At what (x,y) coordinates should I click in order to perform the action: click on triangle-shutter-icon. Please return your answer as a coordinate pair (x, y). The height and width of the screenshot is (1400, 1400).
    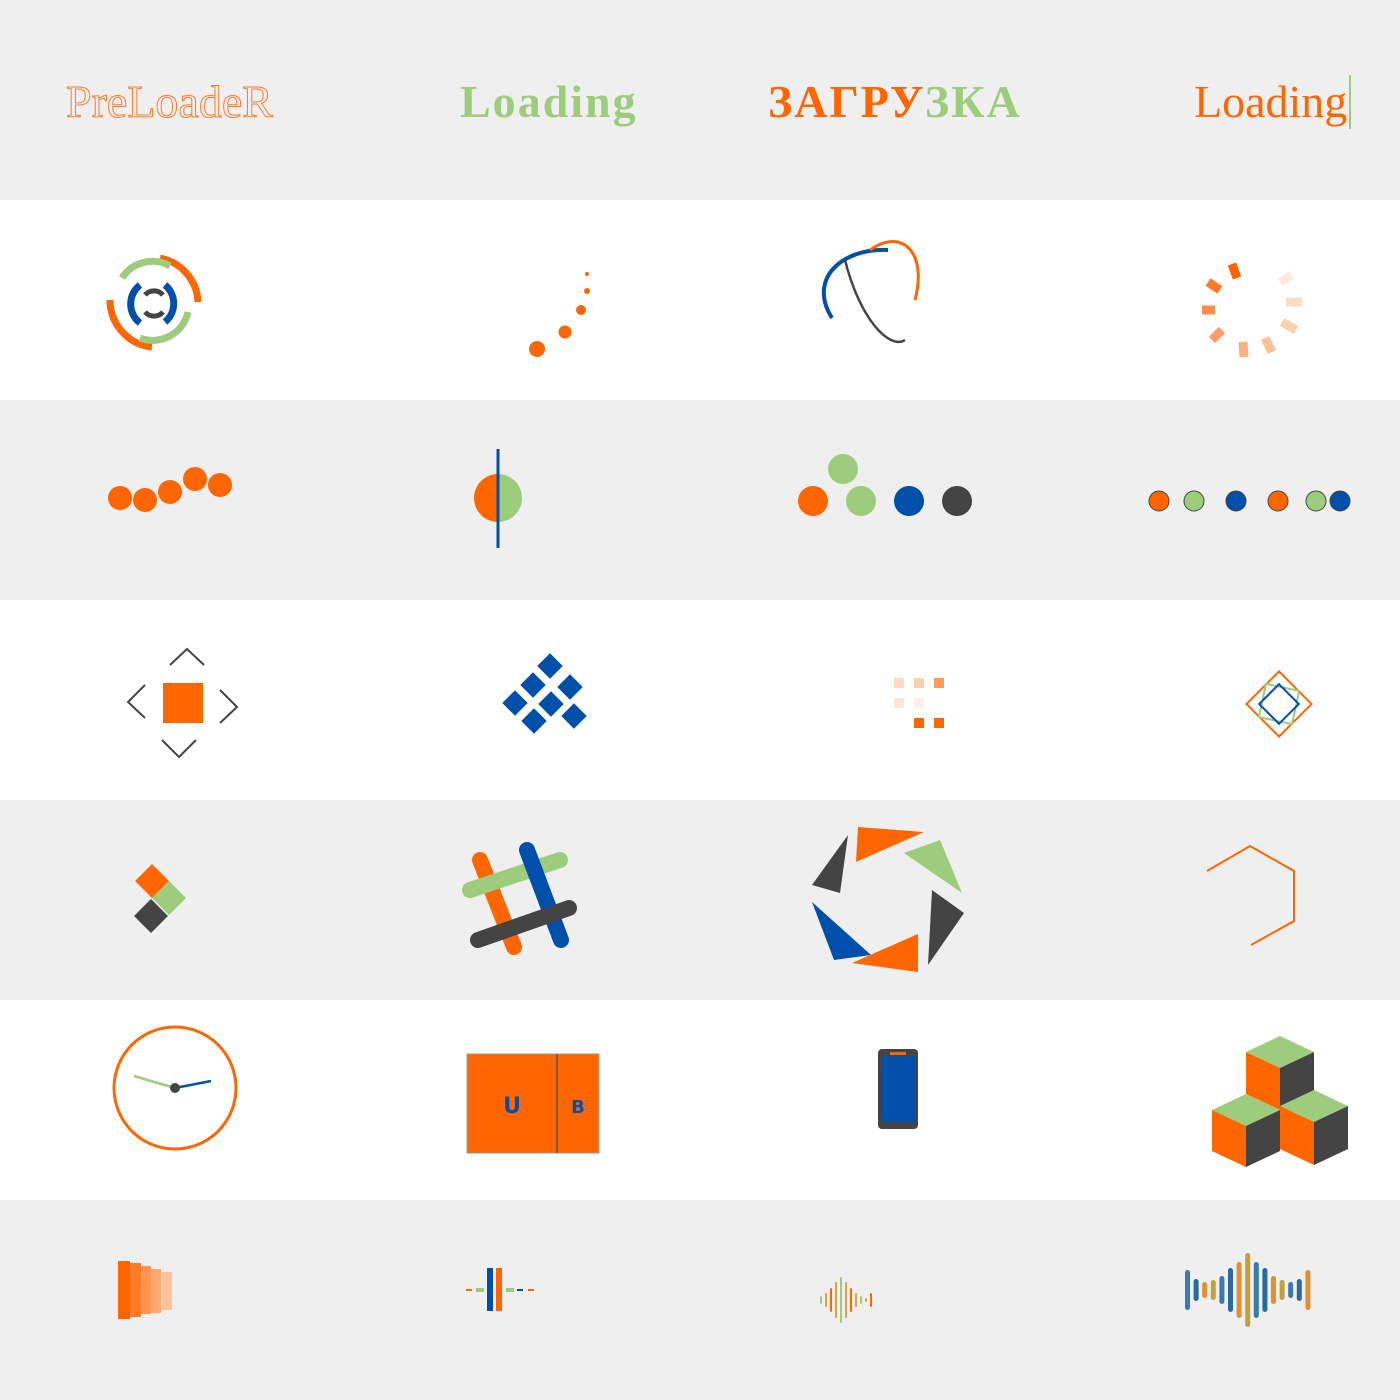
    Looking at the image, I should click on (888, 899).